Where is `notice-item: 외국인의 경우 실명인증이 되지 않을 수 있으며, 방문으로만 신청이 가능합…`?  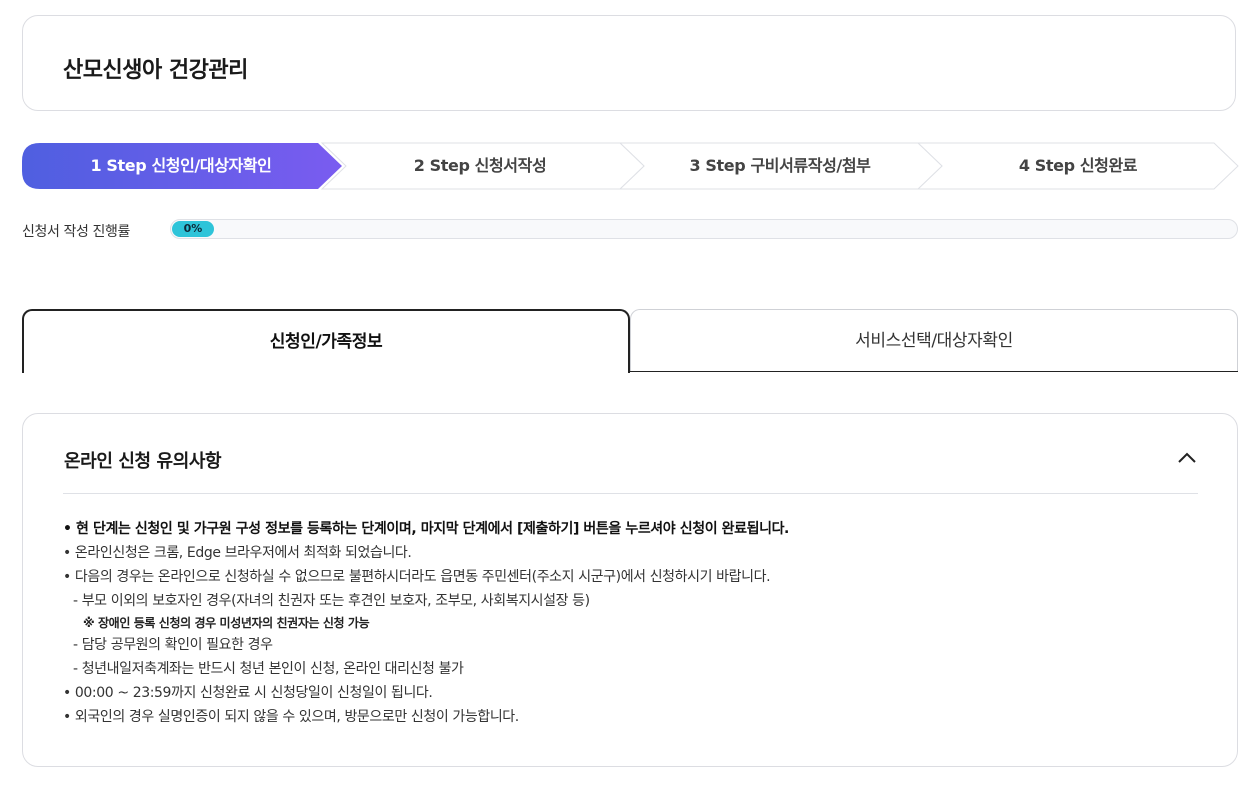 notice-item: 외국인의 경우 실명인증이 되지 않을 수 있으며, 방문으로만 신청이 가능합… is located at coordinates (633, 717).